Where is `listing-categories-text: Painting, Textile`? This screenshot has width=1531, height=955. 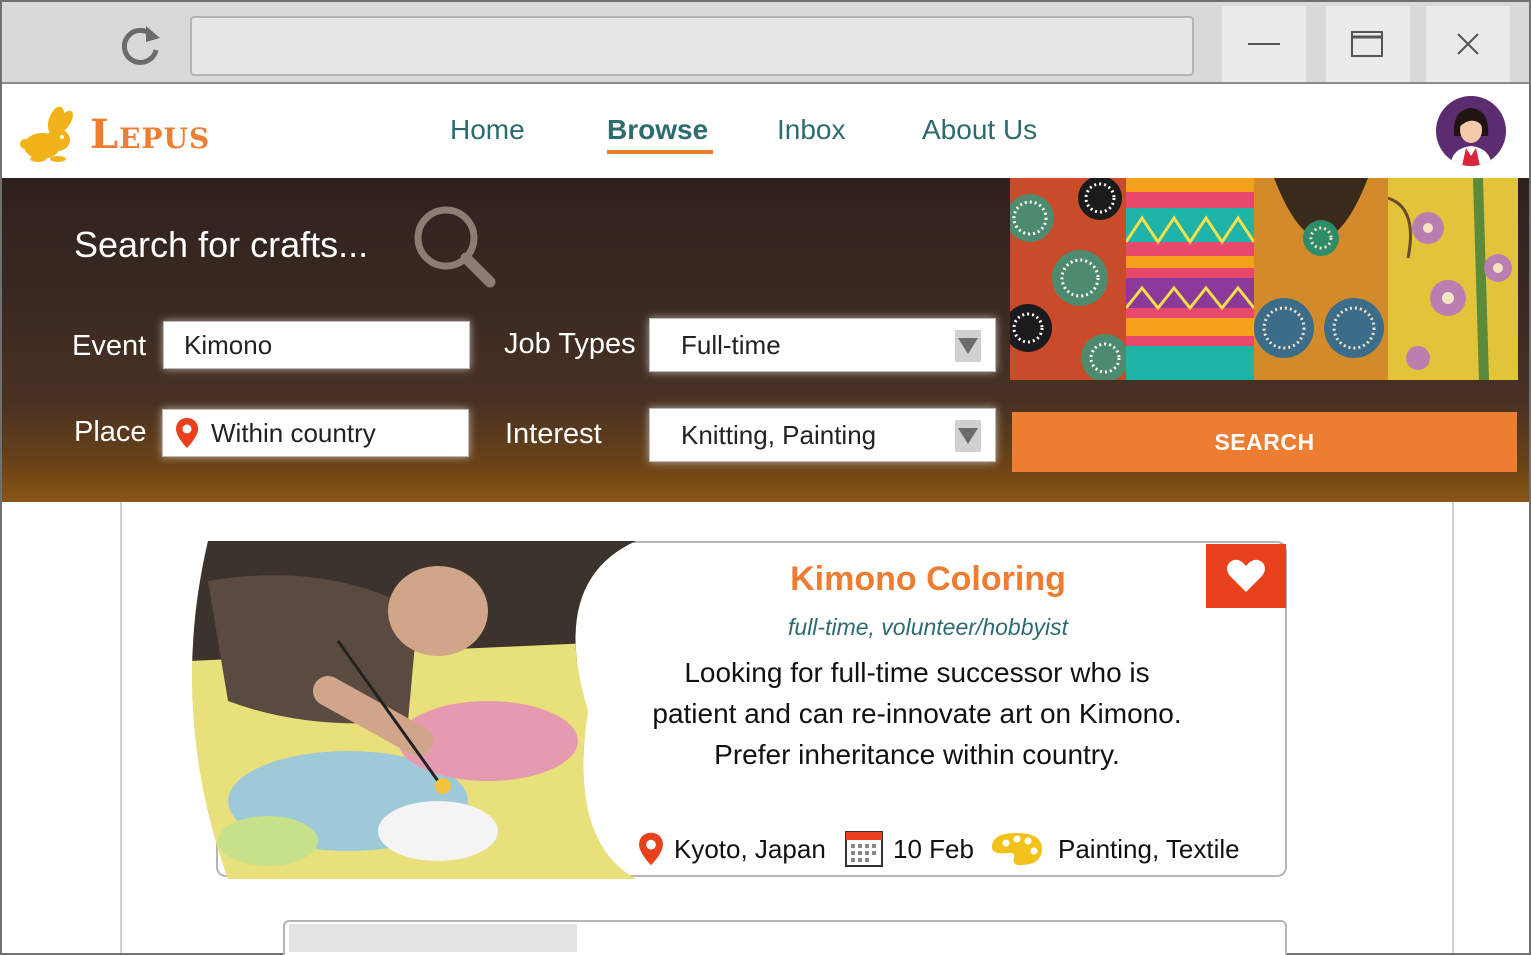
listing-categories-text: Painting, Textile is located at coordinates (1149, 848).